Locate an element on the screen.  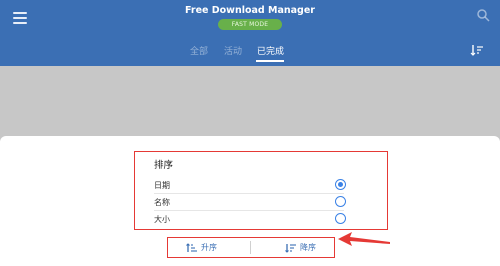
annotation-arrow-icon is located at coordinates (364, 239).